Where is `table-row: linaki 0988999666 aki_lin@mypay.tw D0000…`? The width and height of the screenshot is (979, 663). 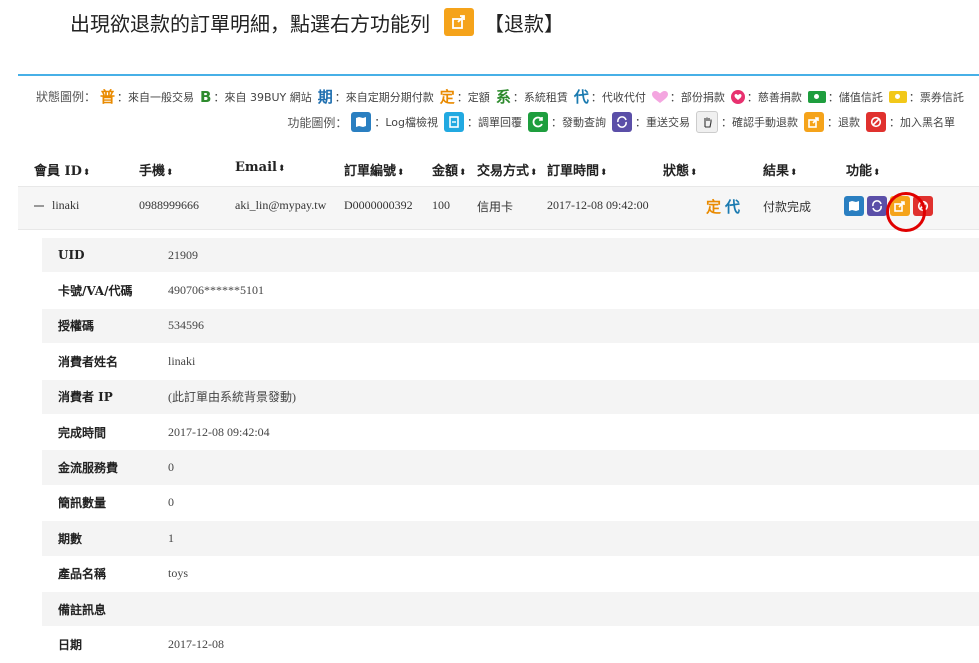 table-row: linaki 0988999666 aki_lin@mypay.tw D0000… is located at coordinates (498, 208).